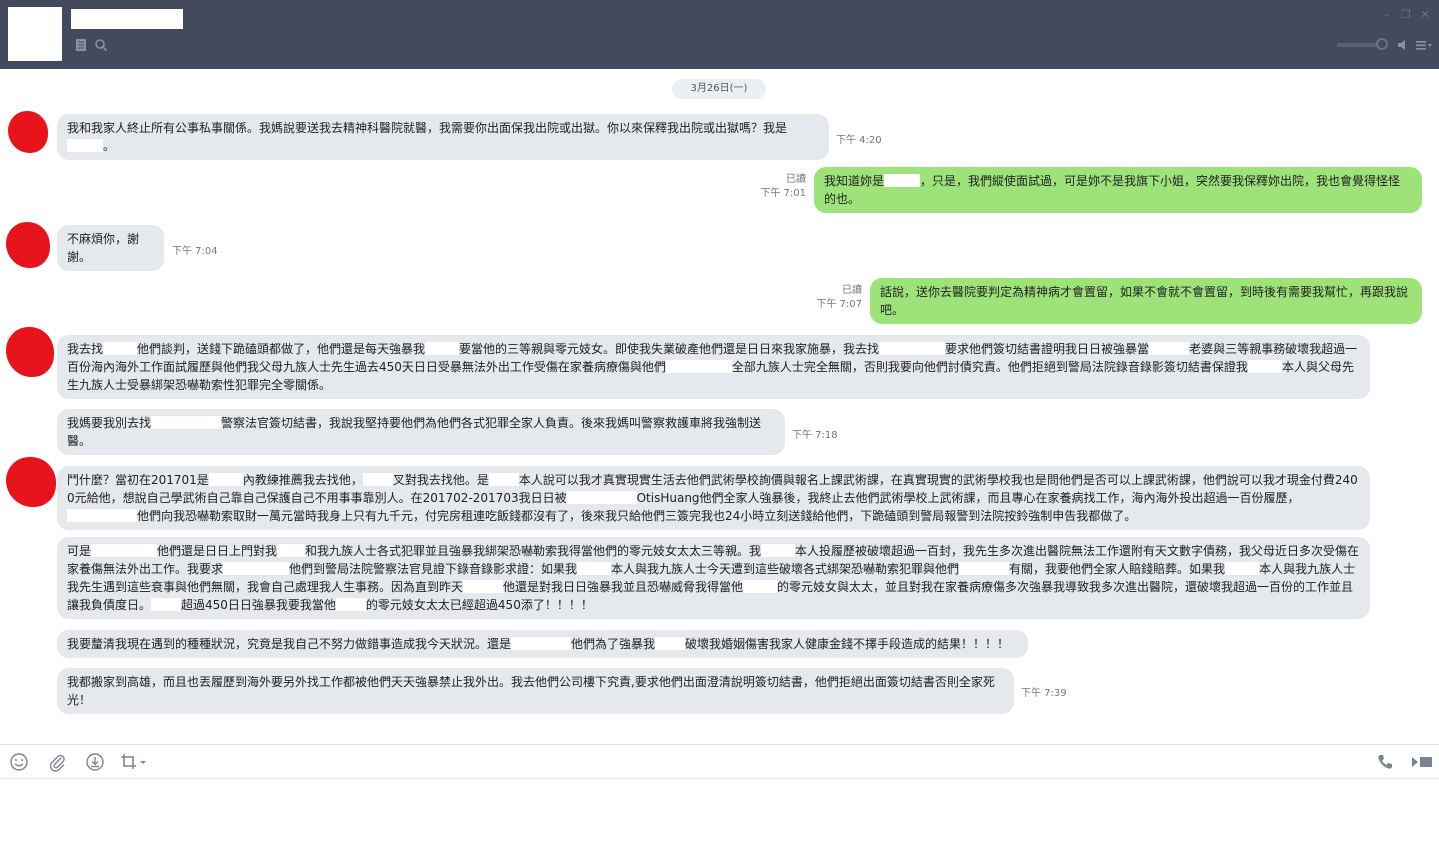 This screenshot has width=1439, height=862. I want to click on message-text: 他們為了強暴我, so click(613, 644).